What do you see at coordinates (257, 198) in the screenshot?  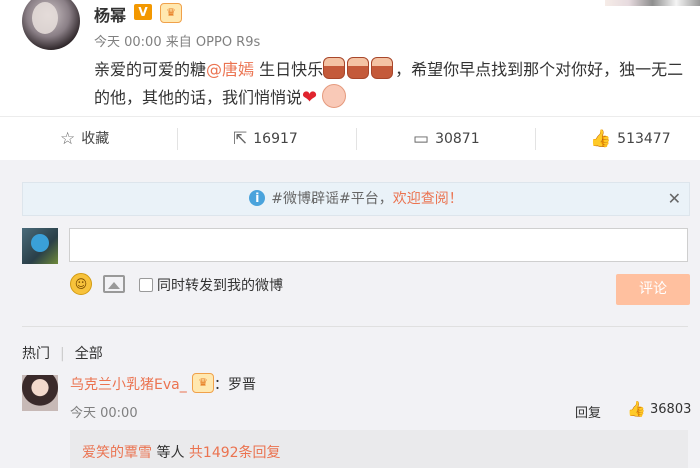 I see `info-icon: i` at bounding box center [257, 198].